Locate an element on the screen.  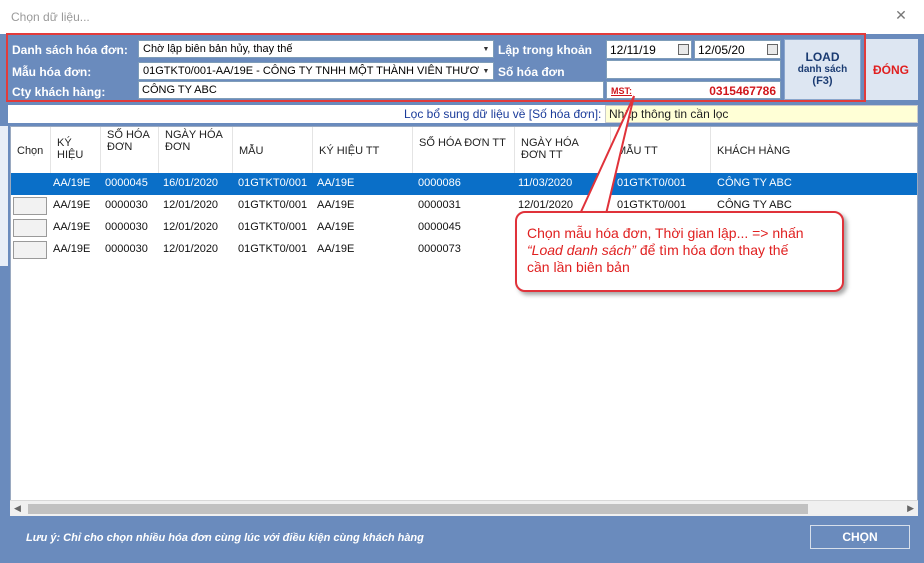
ds-label: Danh sách hóa đơn: is located at coordinates (70, 50).